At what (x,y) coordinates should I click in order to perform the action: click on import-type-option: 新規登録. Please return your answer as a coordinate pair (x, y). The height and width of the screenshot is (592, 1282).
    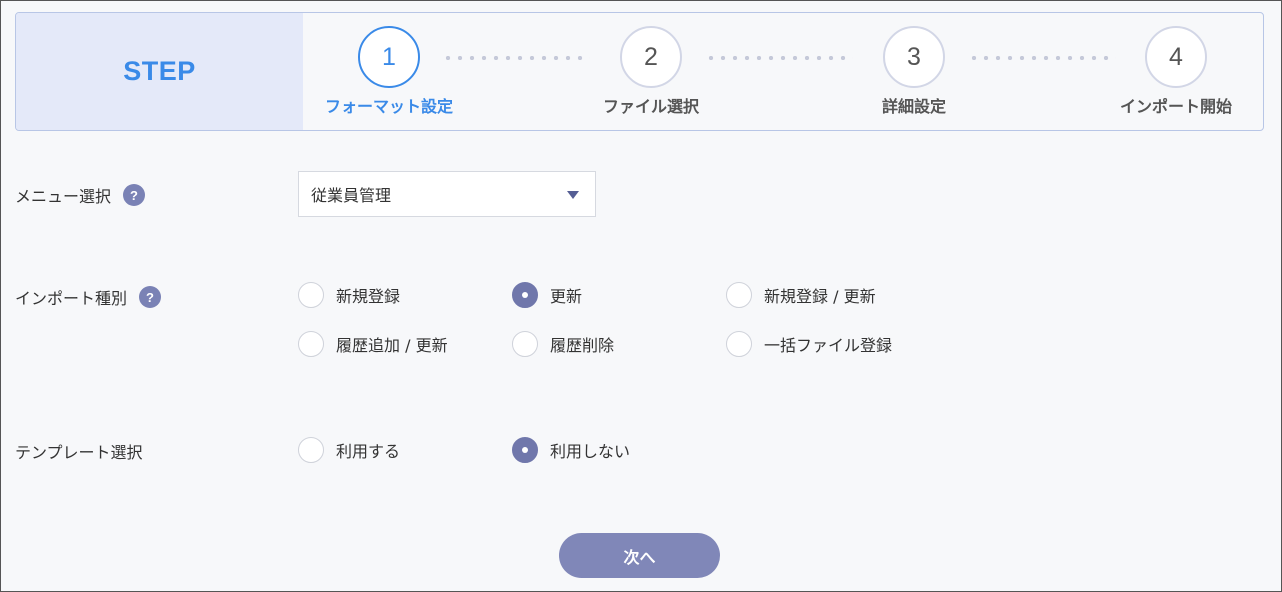
    Looking at the image, I should click on (349, 295).